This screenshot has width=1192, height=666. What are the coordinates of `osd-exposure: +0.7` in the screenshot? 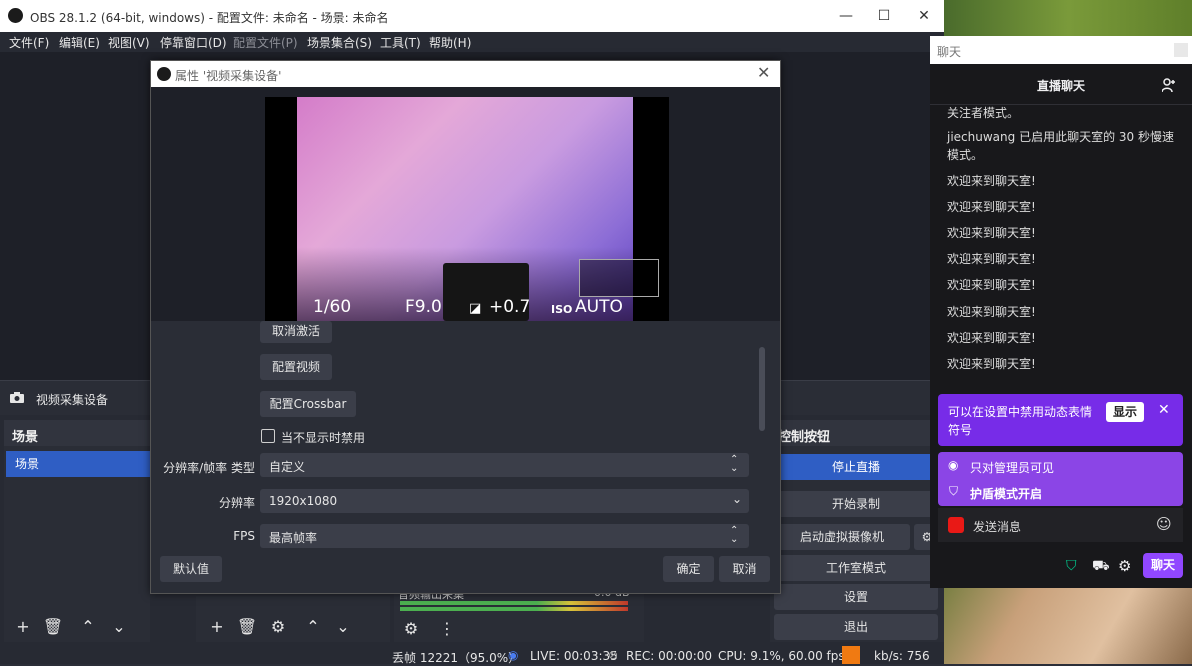 It's located at (509, 307).